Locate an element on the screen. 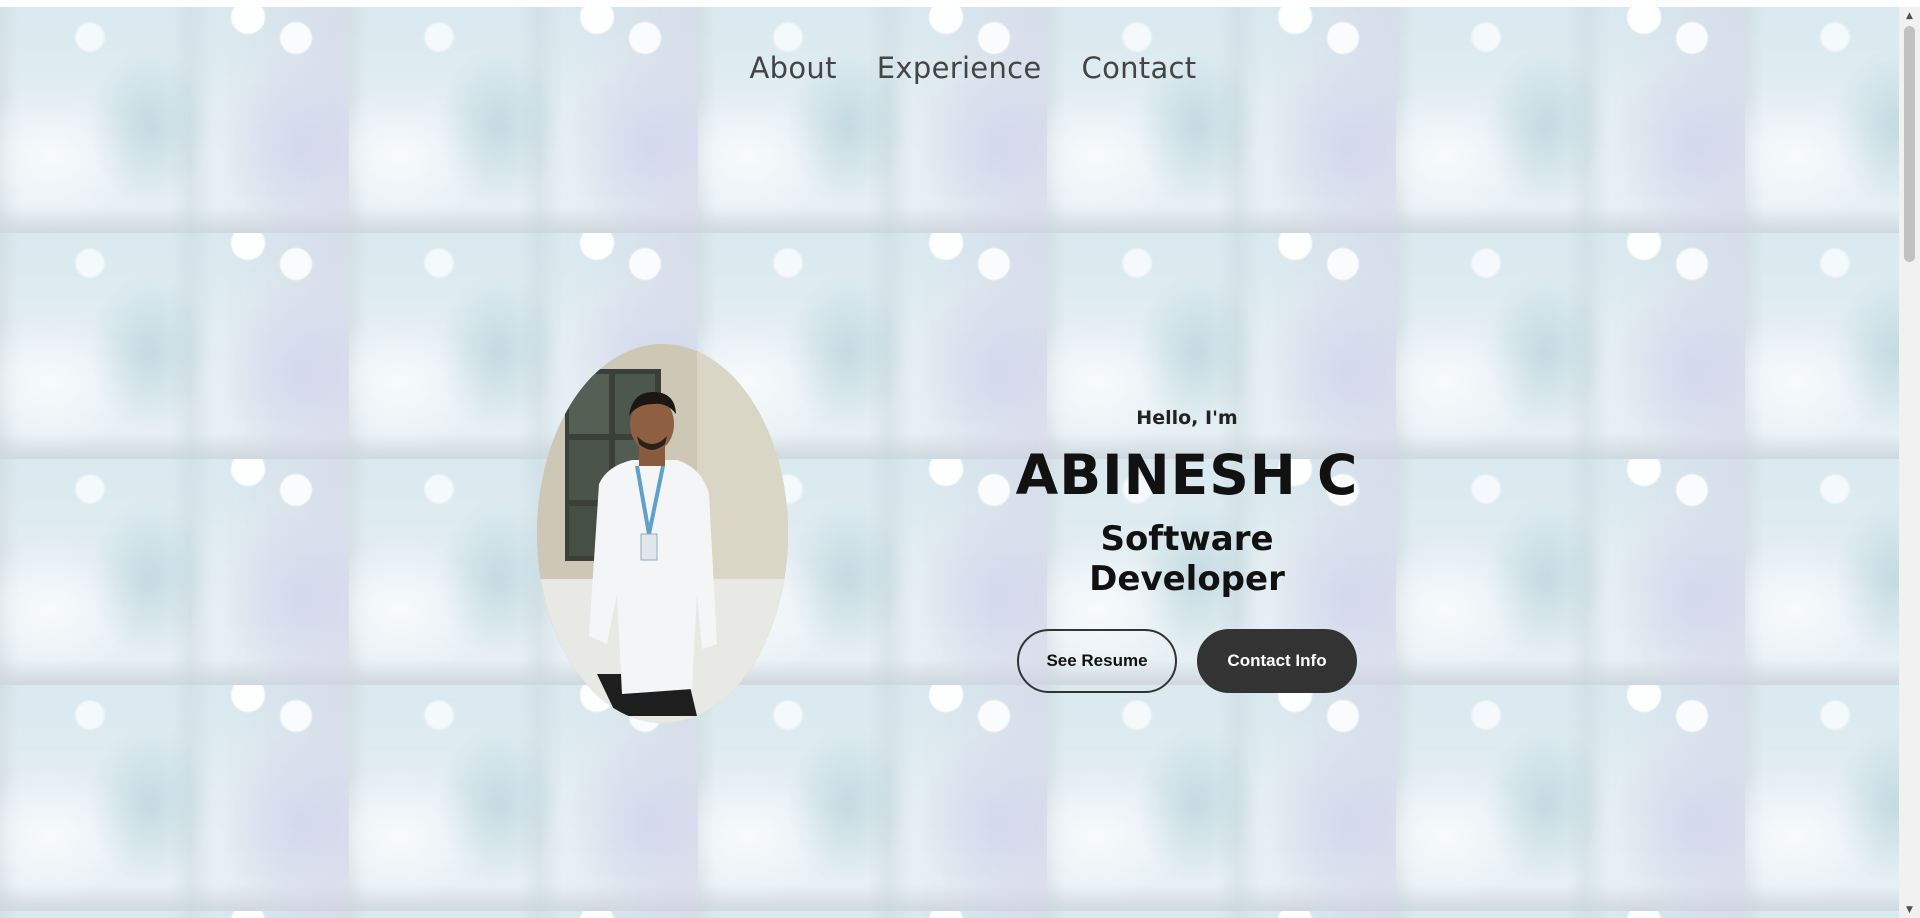 Image resolution: width=1920 pixels, height=918 pixels. hero-name: ABINESH C is located at coordinates (1187, 475).